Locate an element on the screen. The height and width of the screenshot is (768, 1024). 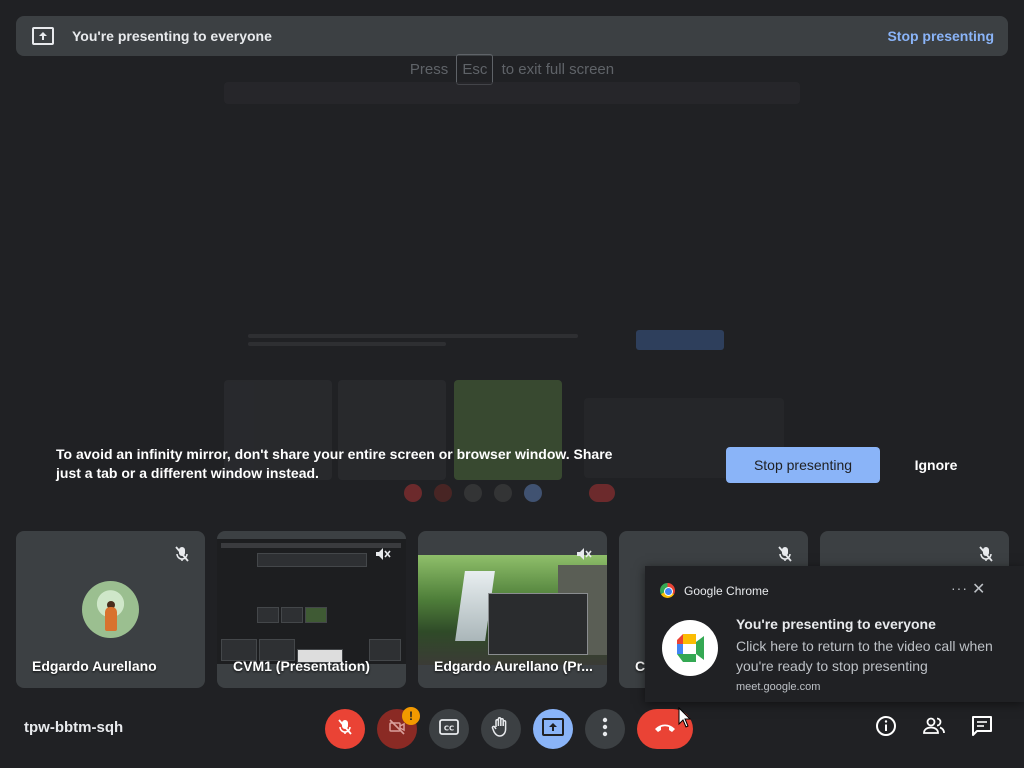
call-end-icon is located at coordinates (665, 729).